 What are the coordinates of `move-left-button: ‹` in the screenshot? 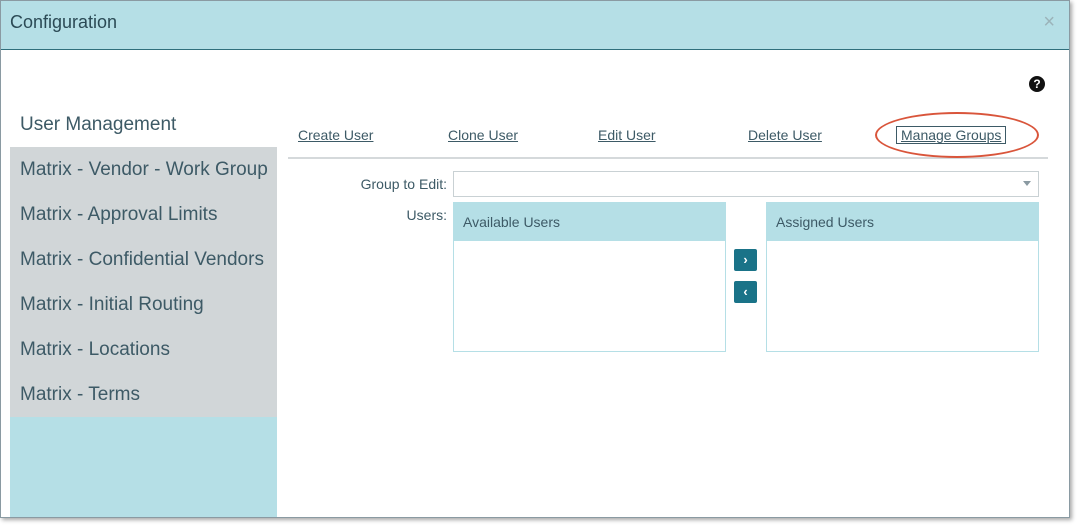 It's located at (745, 292).